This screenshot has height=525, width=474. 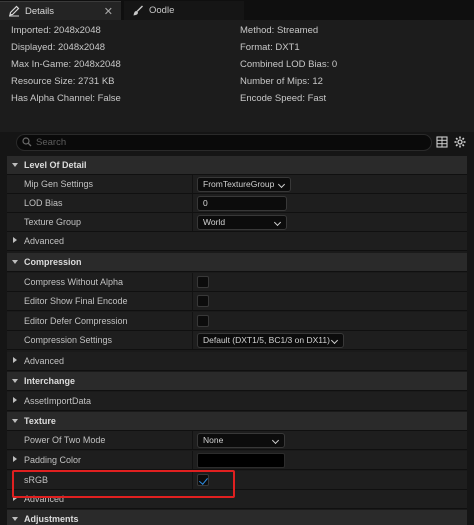 What do you see at coordinates (203, 480) in the screenshot?
I see `srgb-checkbox` at bounding box center [203, 480].